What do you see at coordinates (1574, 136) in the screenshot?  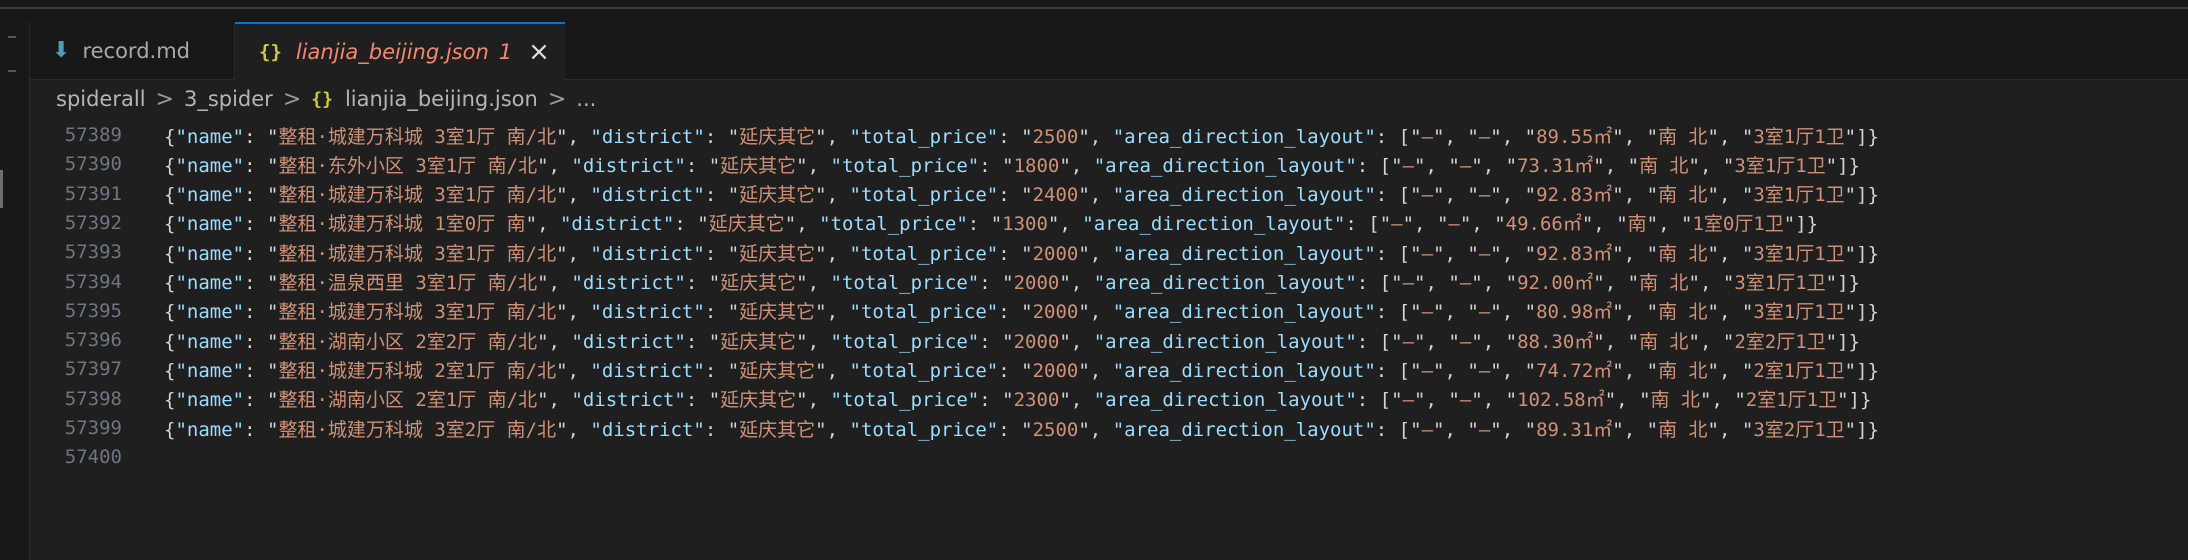 I see `json-string-value: 89.55㎡` at bounding box center [1574, 136].